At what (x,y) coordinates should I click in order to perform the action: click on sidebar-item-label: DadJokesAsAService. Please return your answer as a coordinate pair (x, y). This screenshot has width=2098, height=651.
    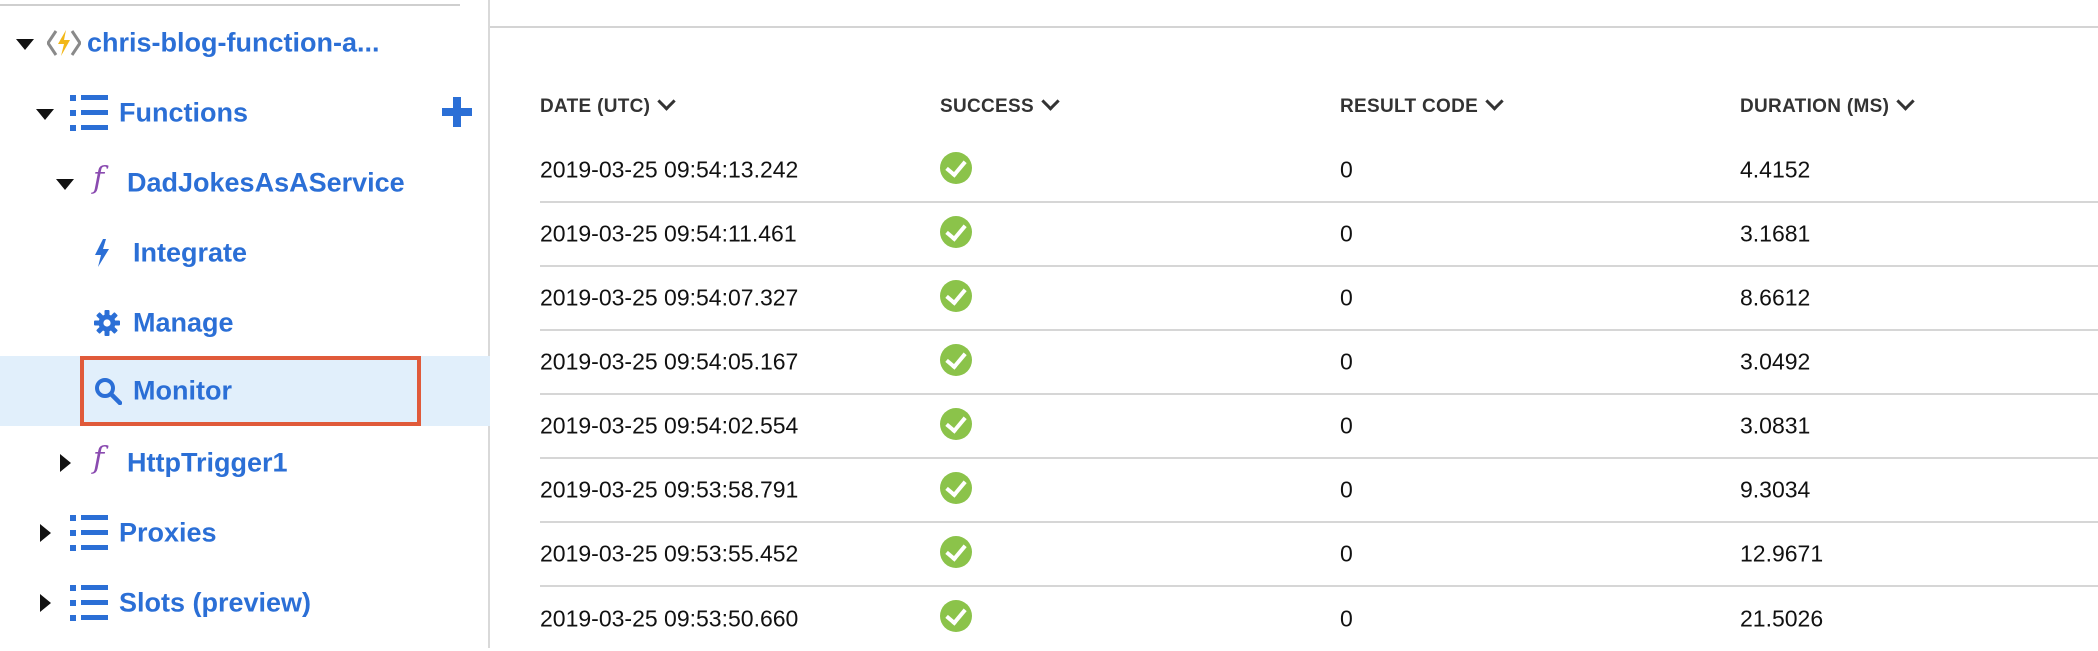
    Looking at the image, I should click on (266, 182).